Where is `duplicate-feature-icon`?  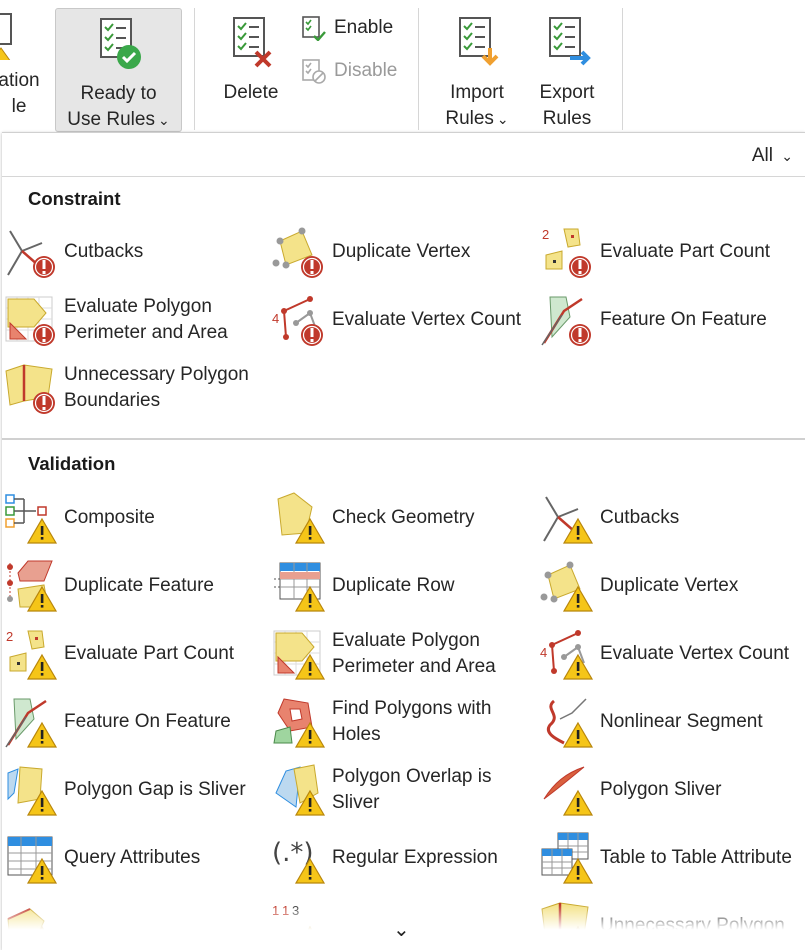
duplicate-feature-icon is located at coordinates (31, 586).